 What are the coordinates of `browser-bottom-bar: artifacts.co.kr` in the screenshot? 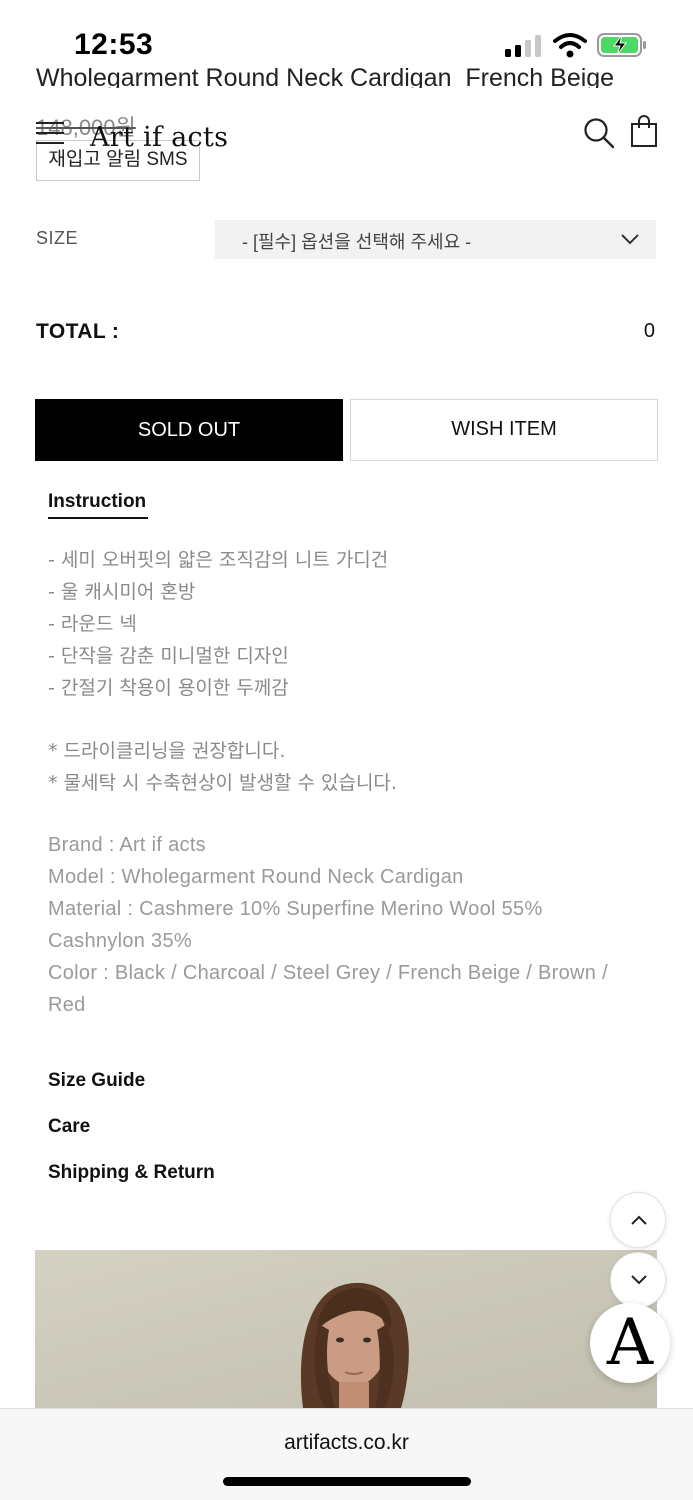 It's located at (346, 1454).